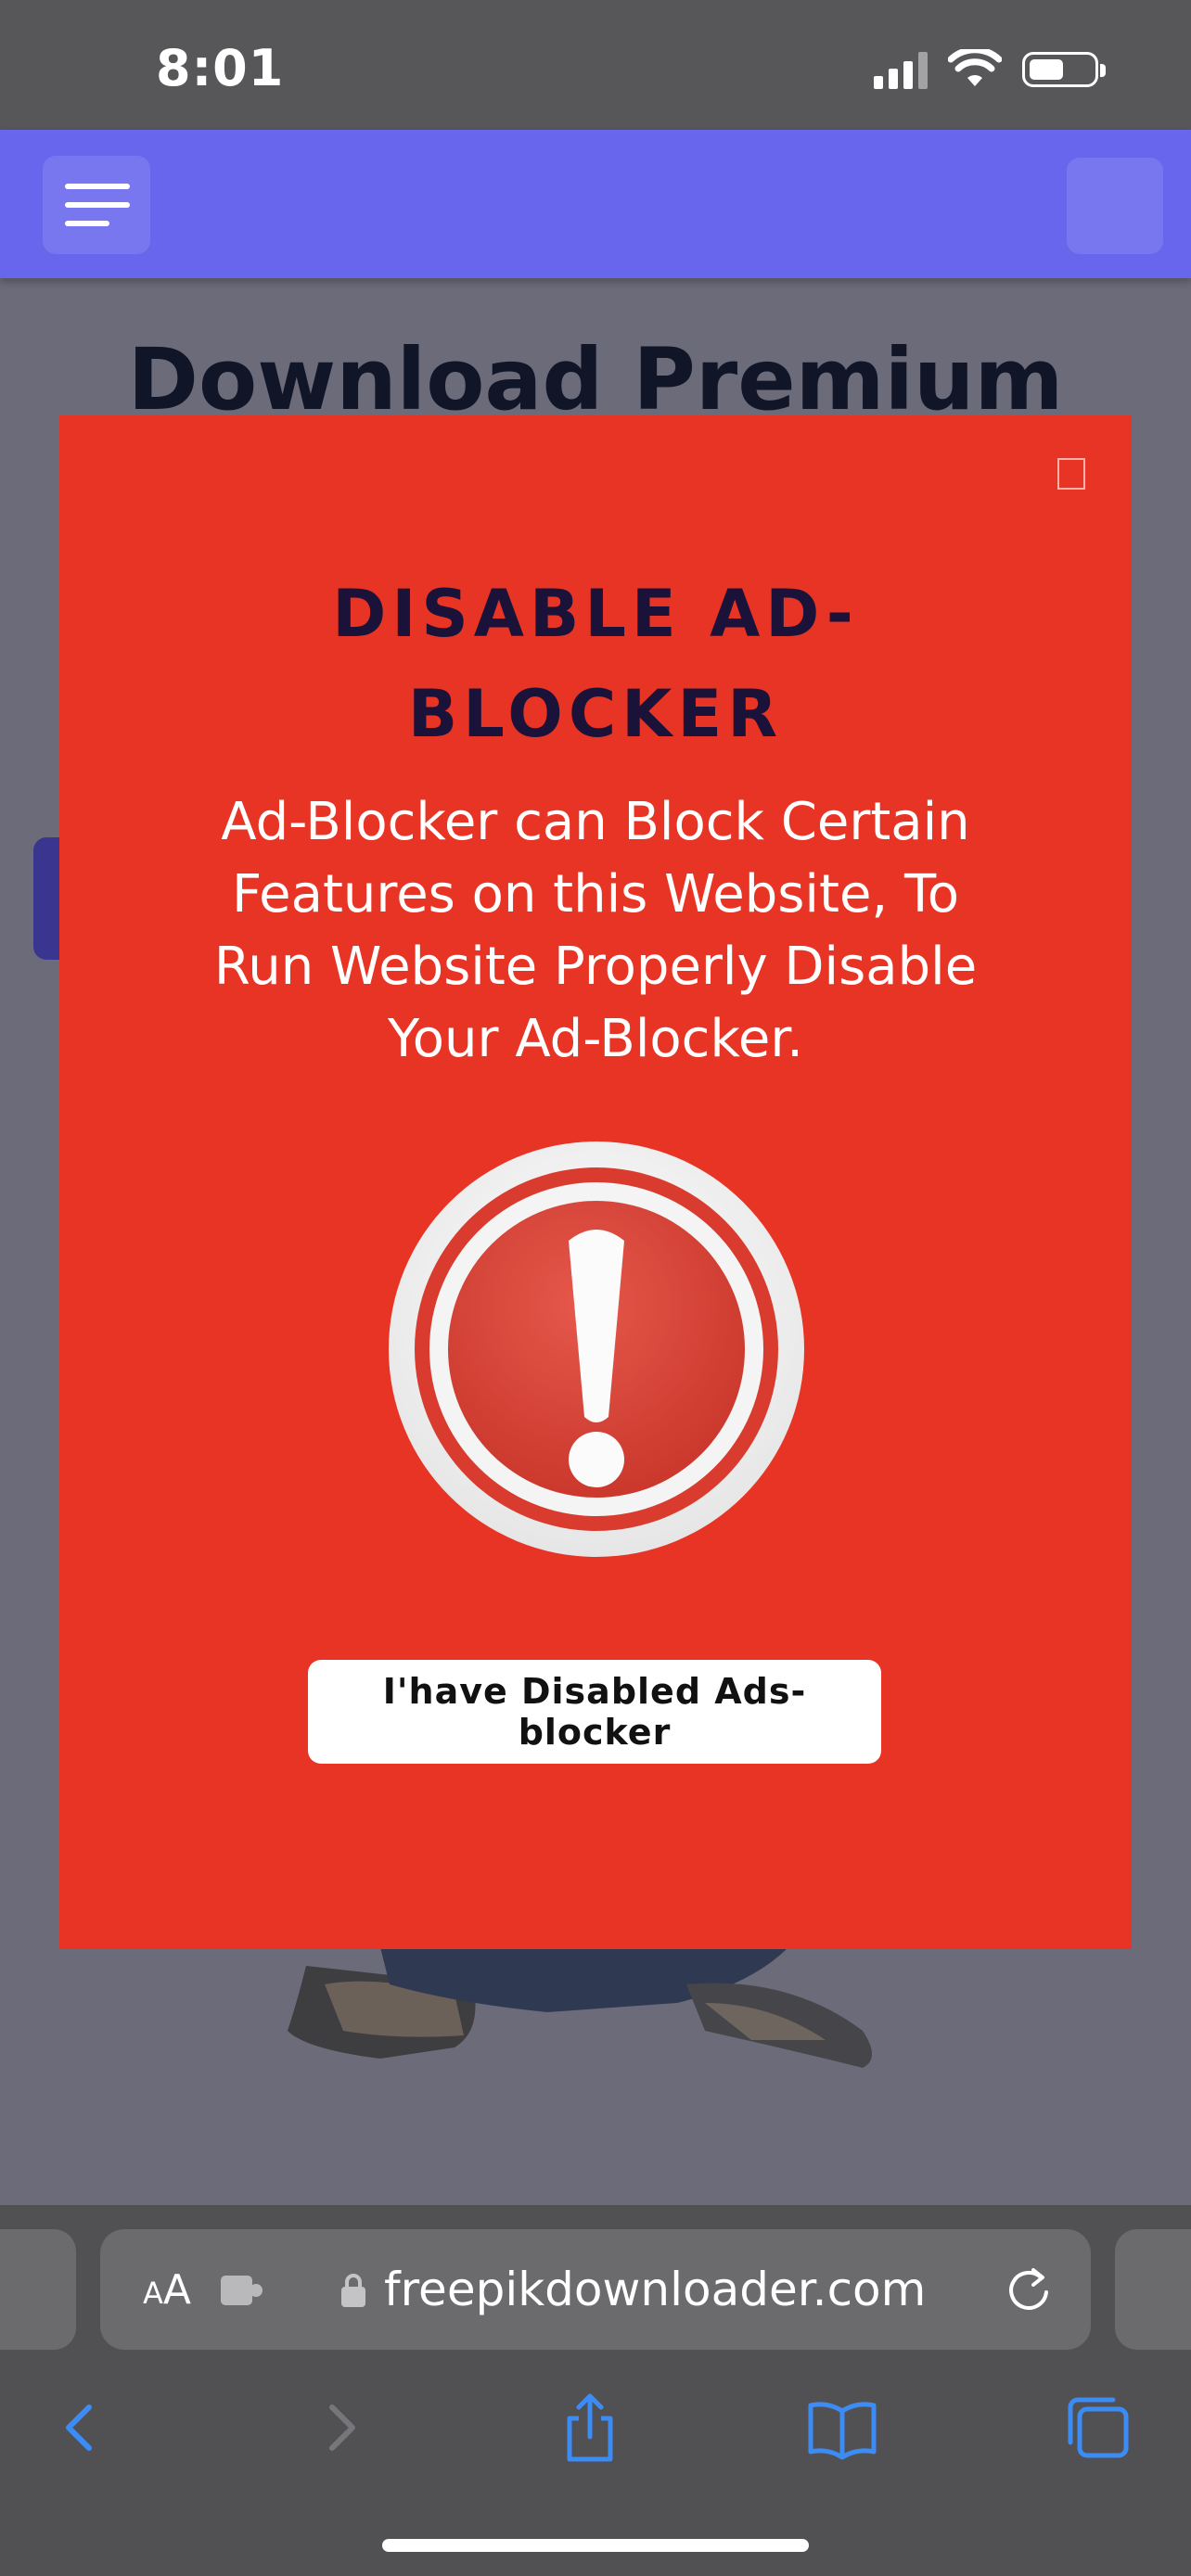 The width and height of the screenshot is (1191, 2576). Describe the element at coordinates (595, 65) in the screenshot. I see `status-bar: 8:01` at that location.